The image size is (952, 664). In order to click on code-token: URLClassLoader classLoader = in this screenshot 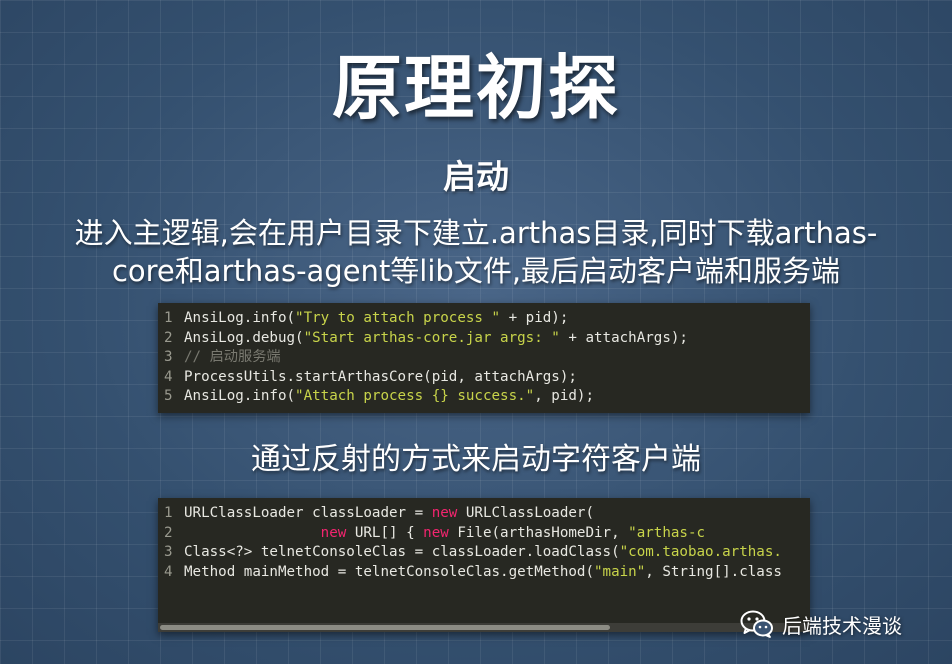, I will do `click(308, 513)`.